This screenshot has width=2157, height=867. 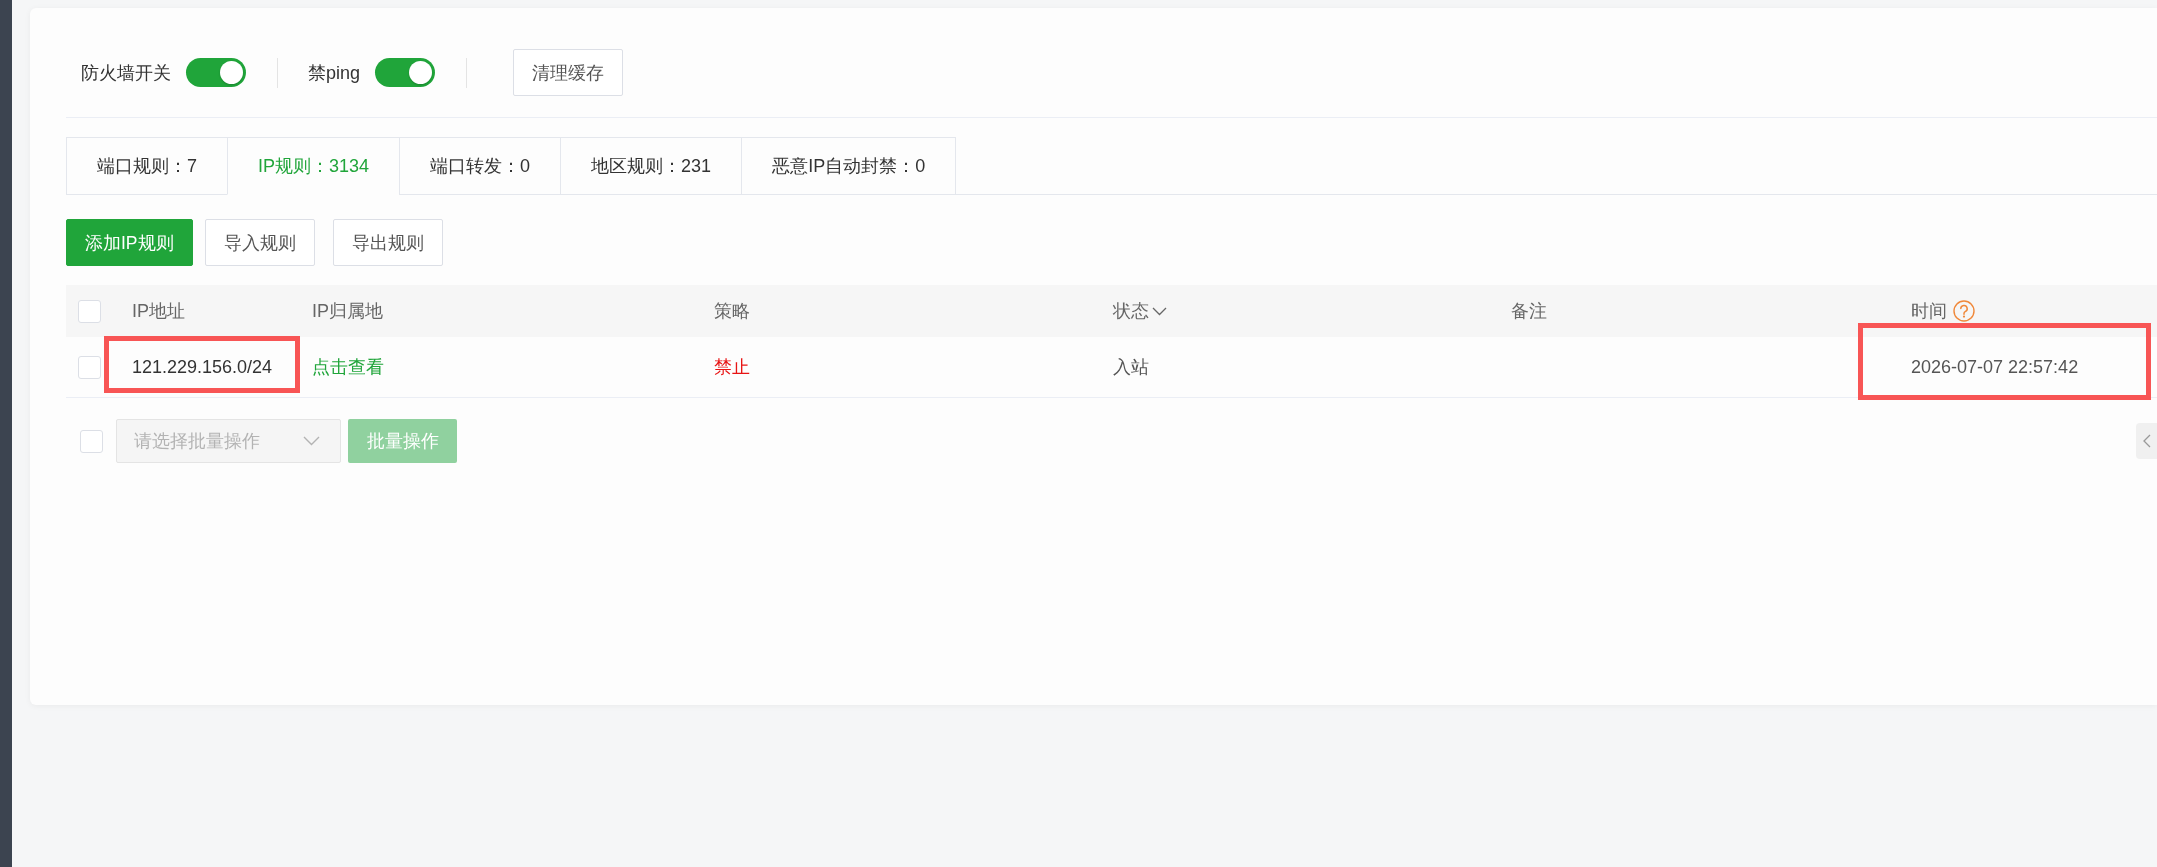 I want to click on tab: 恶意IP自动封禁：0, so click(x=849, y=166).